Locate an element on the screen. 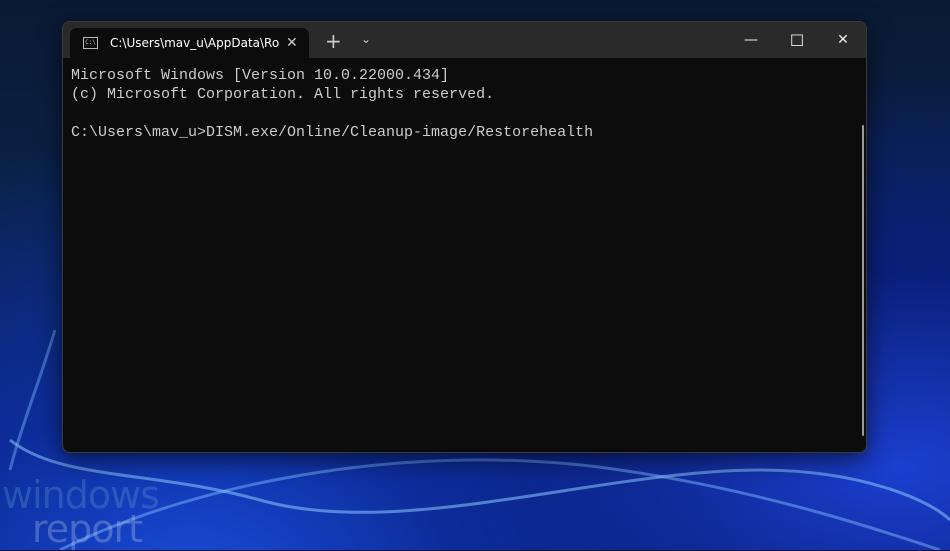 The width and height of the screenshot is (950, 551). terminal-tab: C:\ C:\Users\mav_u\AppData\Roam ✕ is located at coordinates (189, 43).